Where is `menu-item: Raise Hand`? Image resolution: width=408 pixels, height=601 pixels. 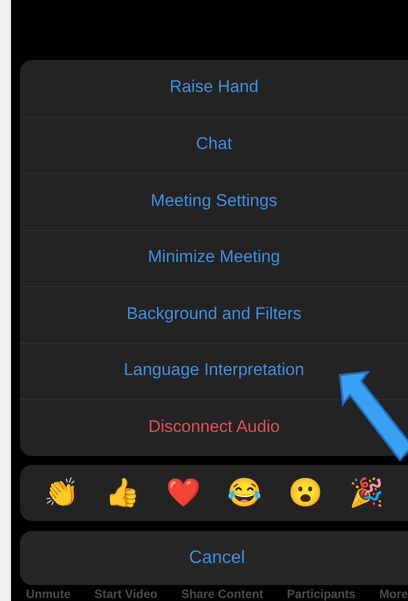 menu-item: Raise Hand is located at coordinates (214, 88).